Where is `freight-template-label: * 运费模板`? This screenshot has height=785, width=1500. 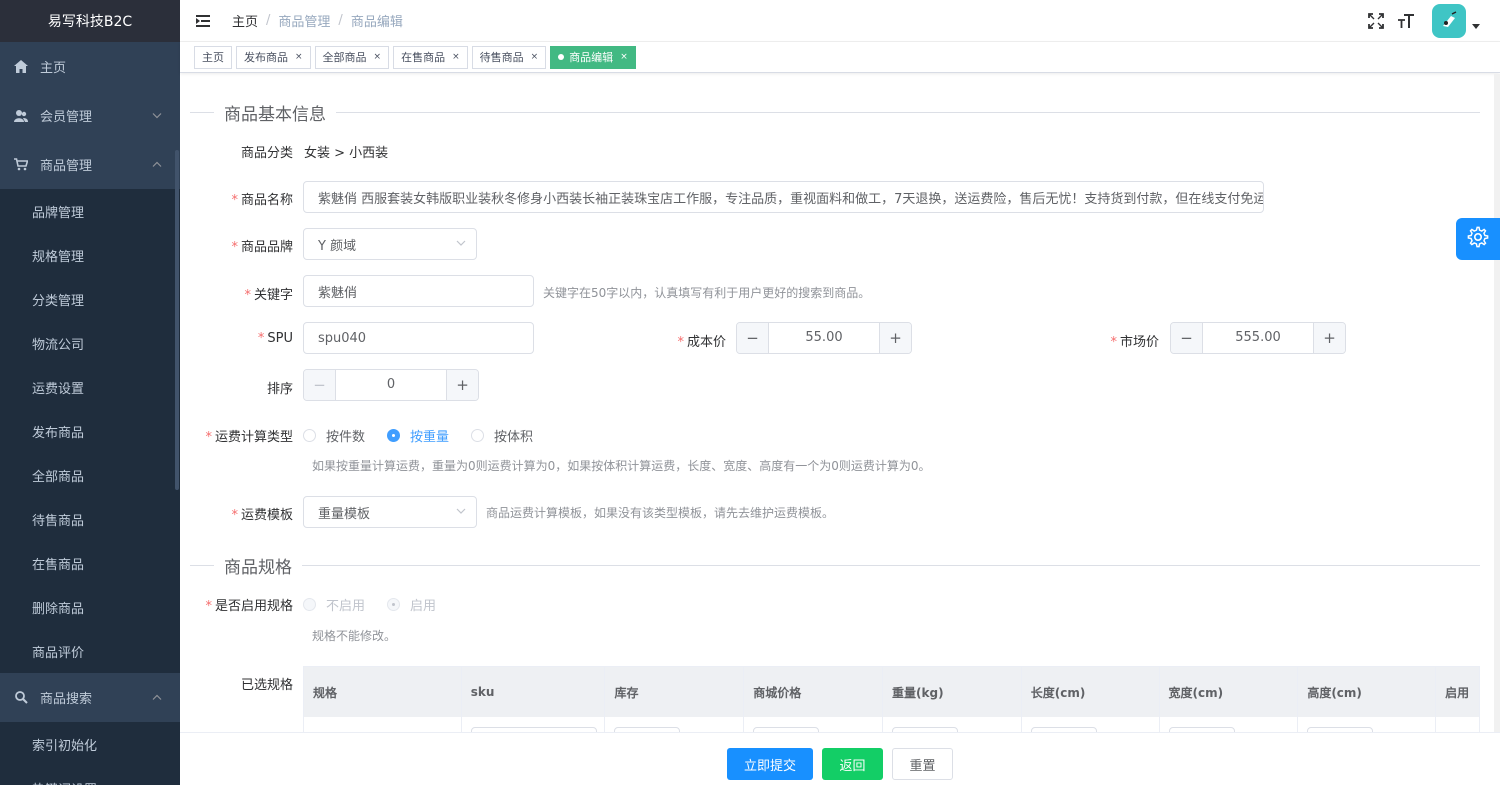
freight-template-label: * 运费模板 is located at coordinates (262, 515).